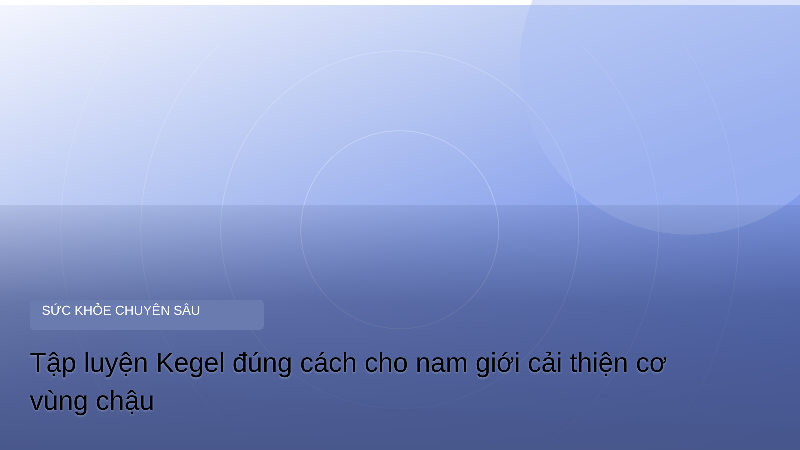 The height and width of the screenshot is (450, 800). What do you see at coordinates (147, 315) in the screenshot?
I see `category-badge: SỨC KHỎE CHUYÊN SÂU` at bounding box center [147, 315].